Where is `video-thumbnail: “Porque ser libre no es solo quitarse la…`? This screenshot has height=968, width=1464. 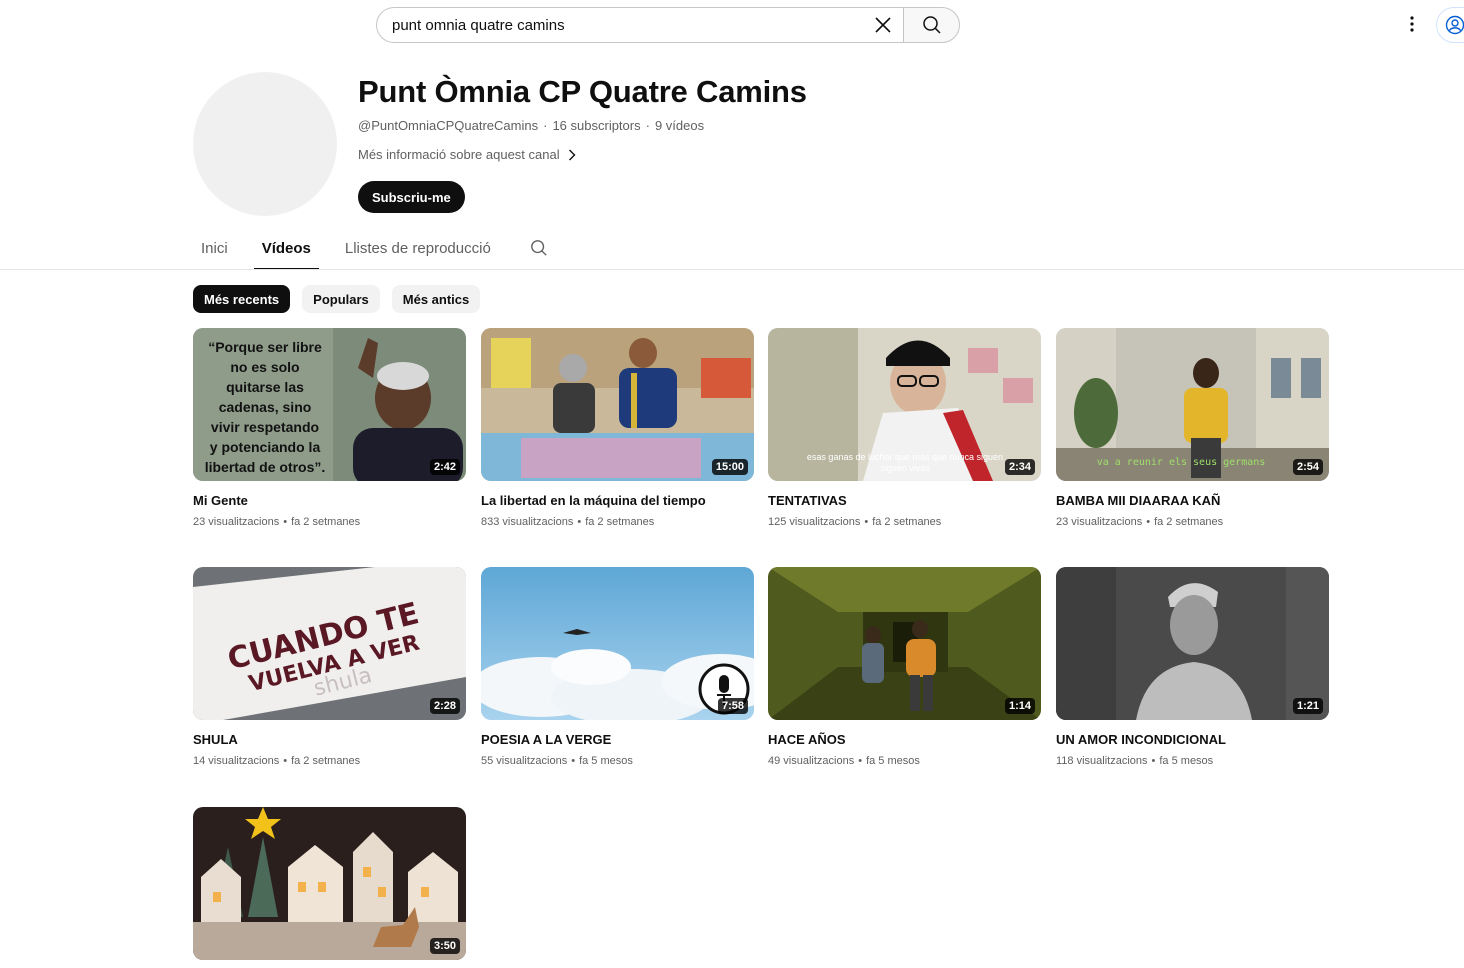
video-thumbnail: “Porque ser libre no es solo quitarse la… is located at coordinates (329, 404).